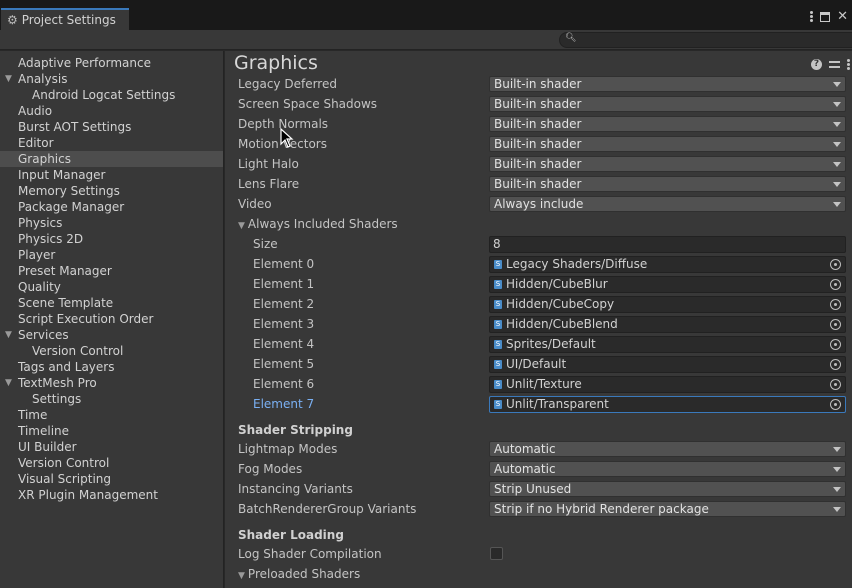 Image resolution: width=852 pixels, height=588 pixels. I want to click on setting-dropdown: Strip Unused, so click(667, 489).